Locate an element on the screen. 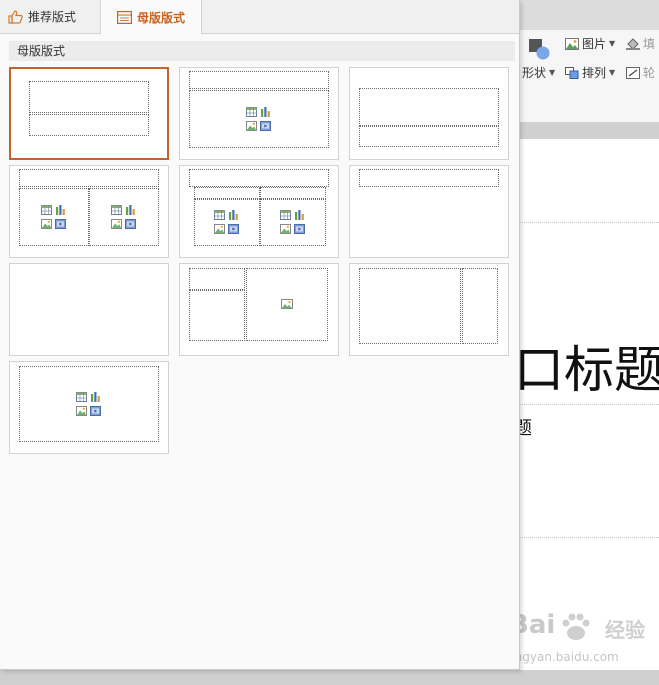 This screenshot has height=685, width=659. fill-label: 填 is located at coordinates (649, 44).